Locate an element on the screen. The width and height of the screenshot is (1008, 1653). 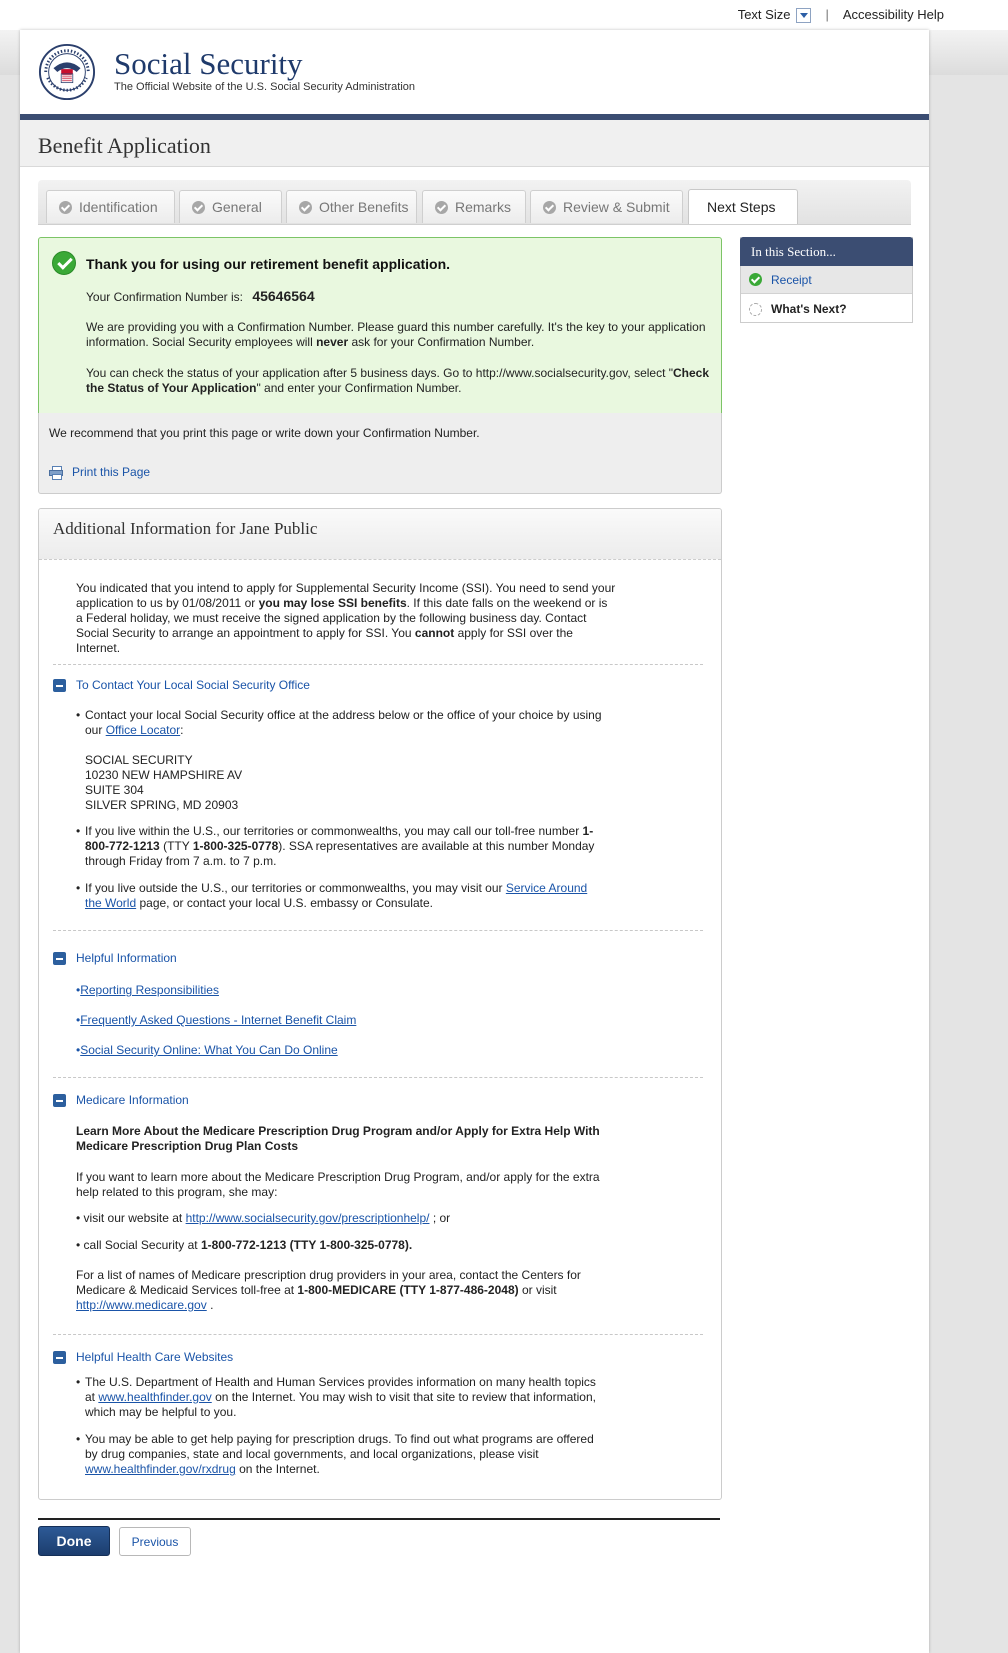
section-sidebar: In this Section... Receipt What's Next? is located at coordinates (826, 280).